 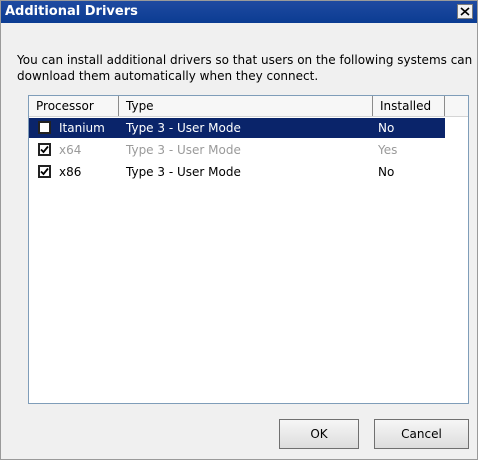 I want to click on cell-installed: Yes, so click(x=388, y=150).